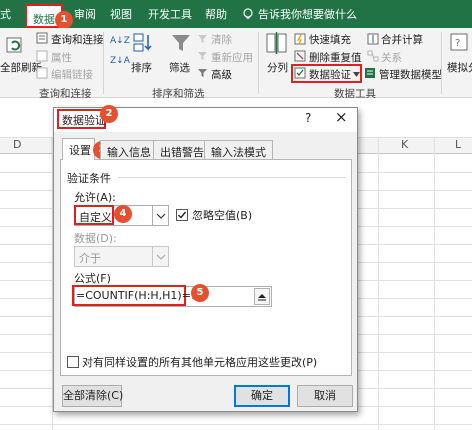 The image size is (472, 430). I want to click on tab-review: 审阅, so click(85, 14).